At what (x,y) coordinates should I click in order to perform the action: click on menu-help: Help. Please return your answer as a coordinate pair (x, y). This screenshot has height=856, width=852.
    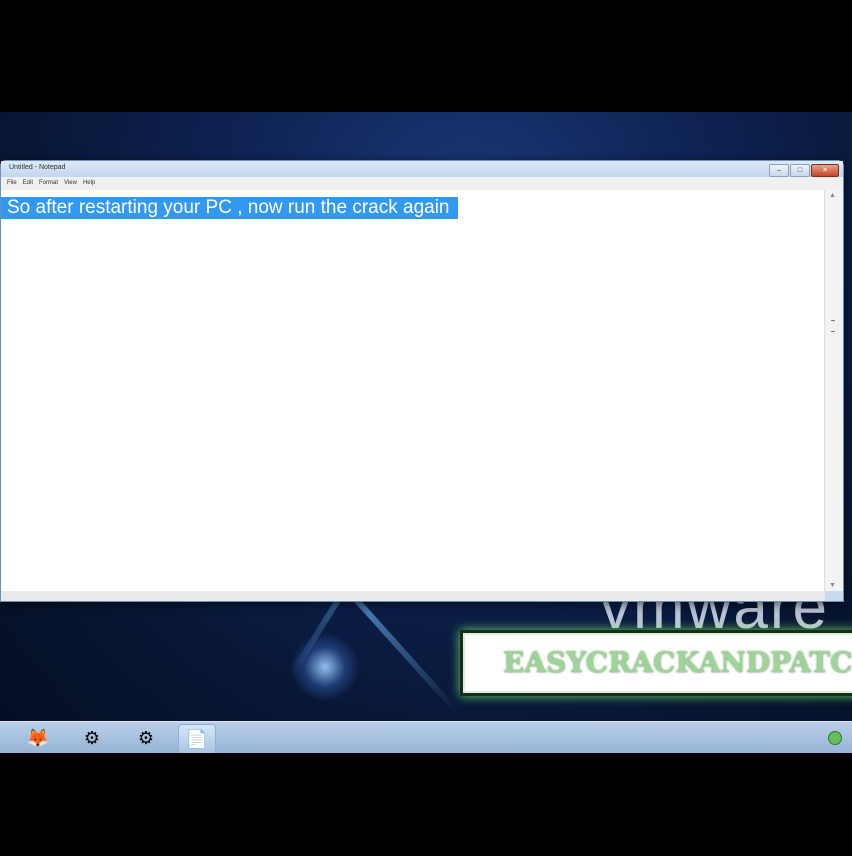
    Looking at the image, I should click on (89, 183).